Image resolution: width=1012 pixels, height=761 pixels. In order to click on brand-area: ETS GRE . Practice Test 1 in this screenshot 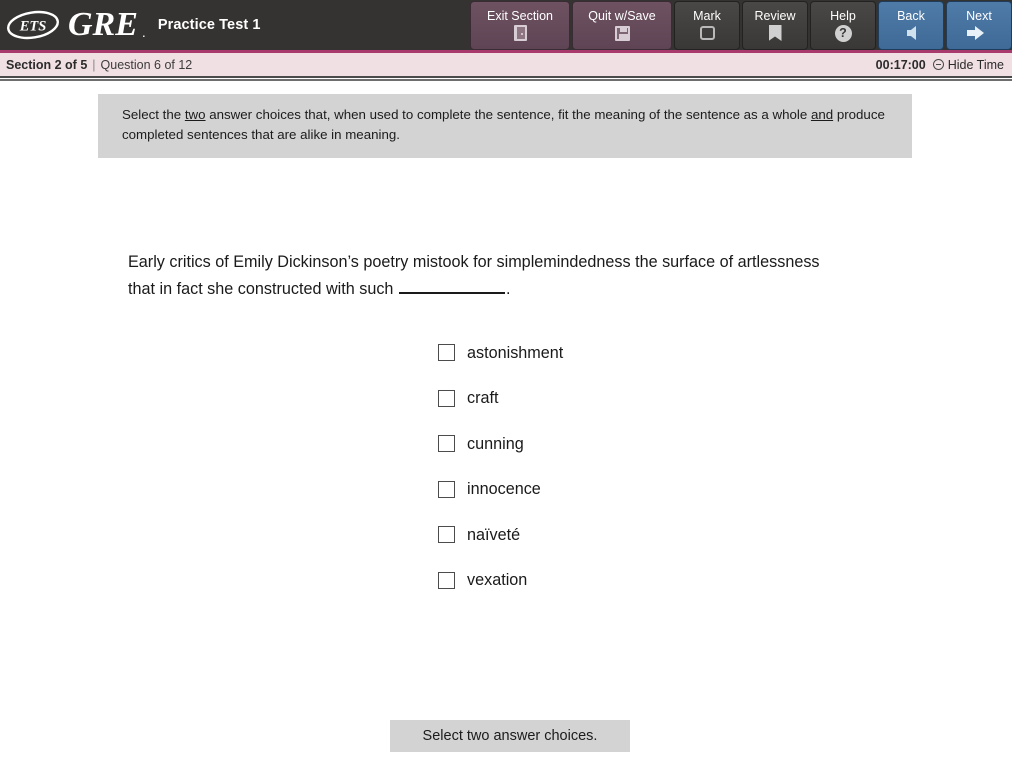, I will do `click(130, 24)`.